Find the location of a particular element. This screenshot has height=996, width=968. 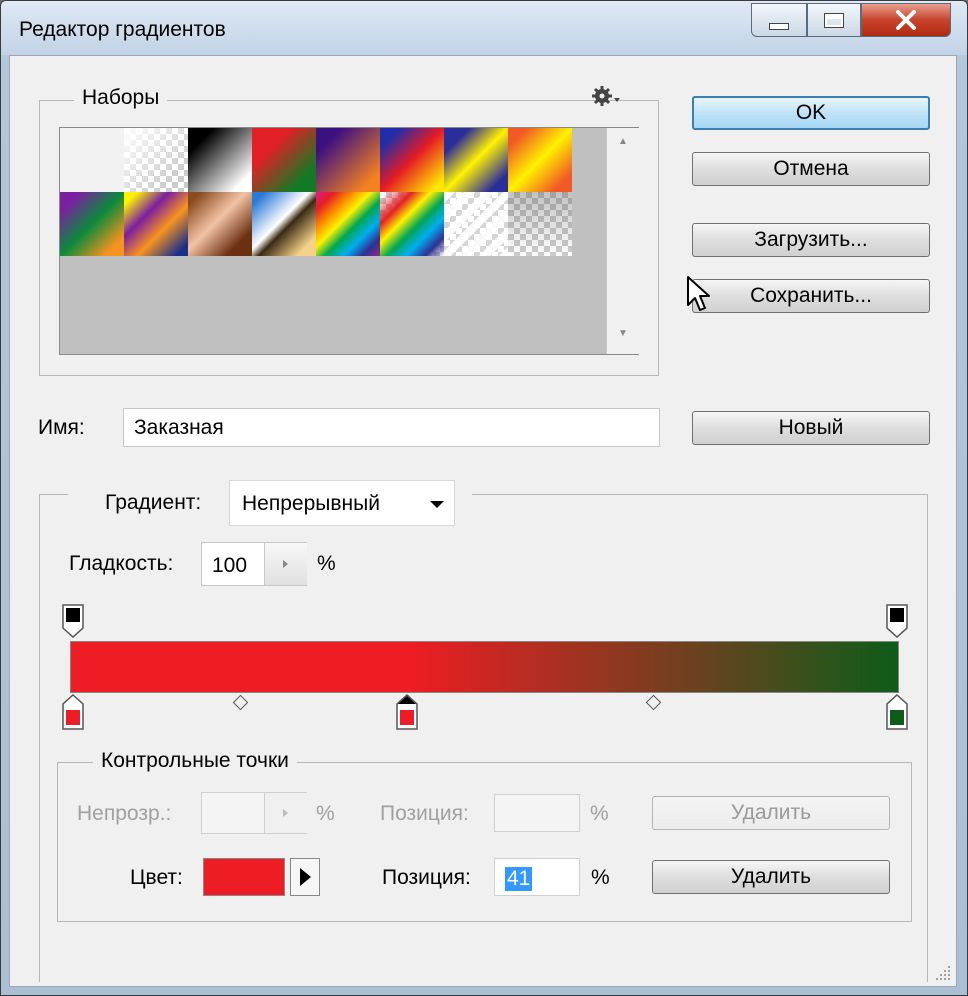

maximize-icon is located at coordinates (834, 20).